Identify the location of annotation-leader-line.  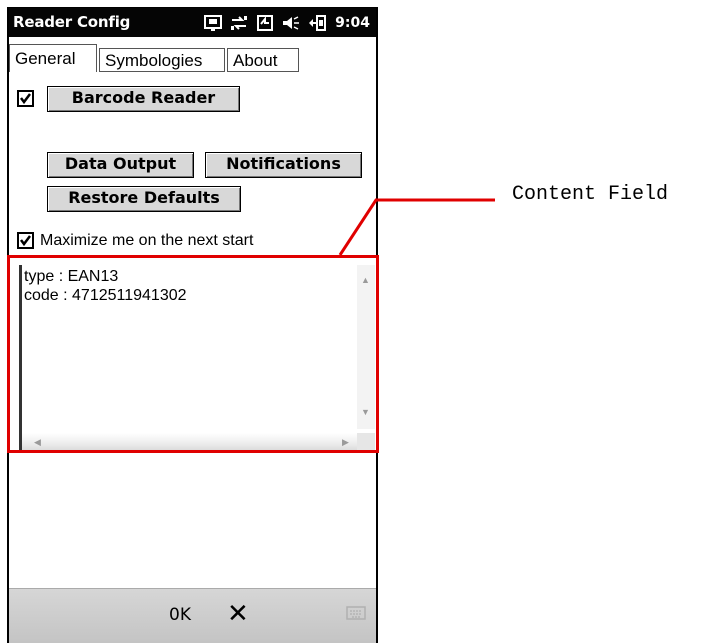
(416, 227).